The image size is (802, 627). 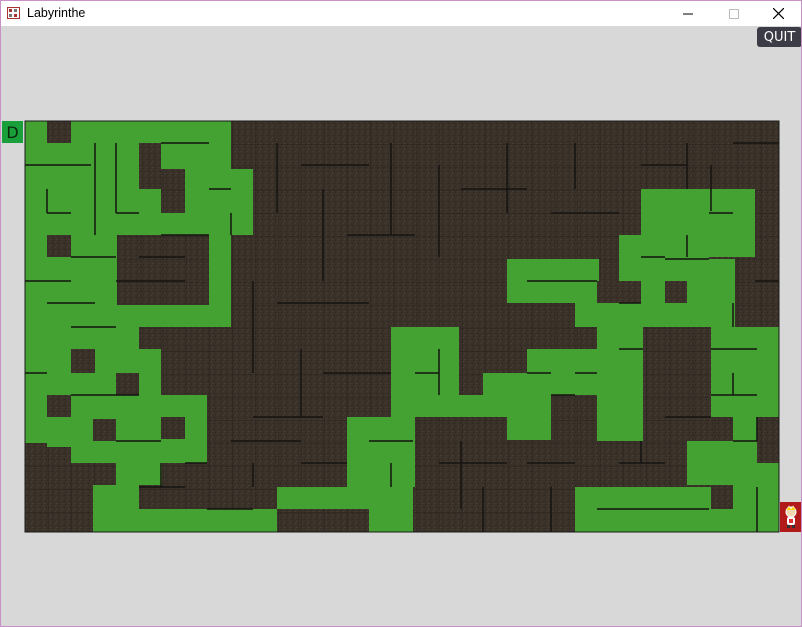 What do you see at coordinates (12, 132) in the screenshot?
I see `start-cell: D` at bounding box center [12, 132].